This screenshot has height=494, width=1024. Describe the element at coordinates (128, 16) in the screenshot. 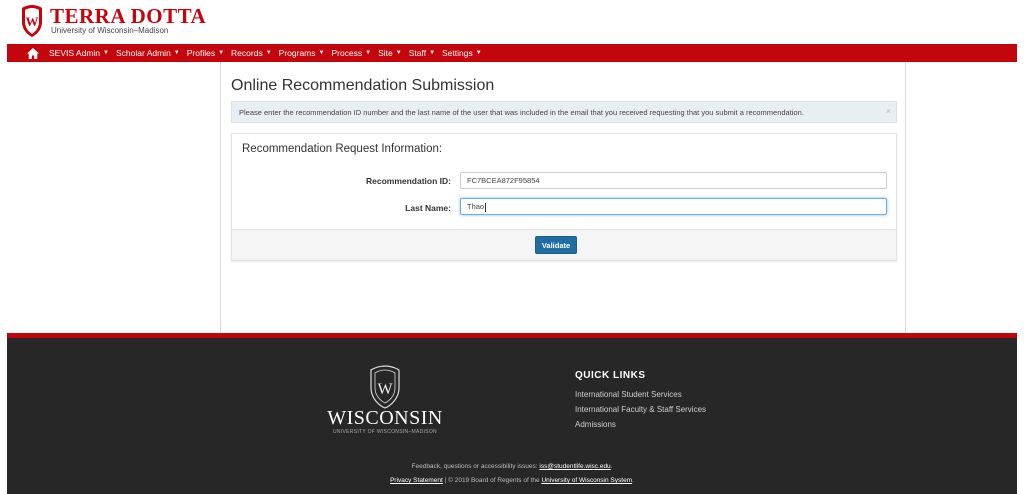

I see `brand-title: TERRA DOTTA` at that location.